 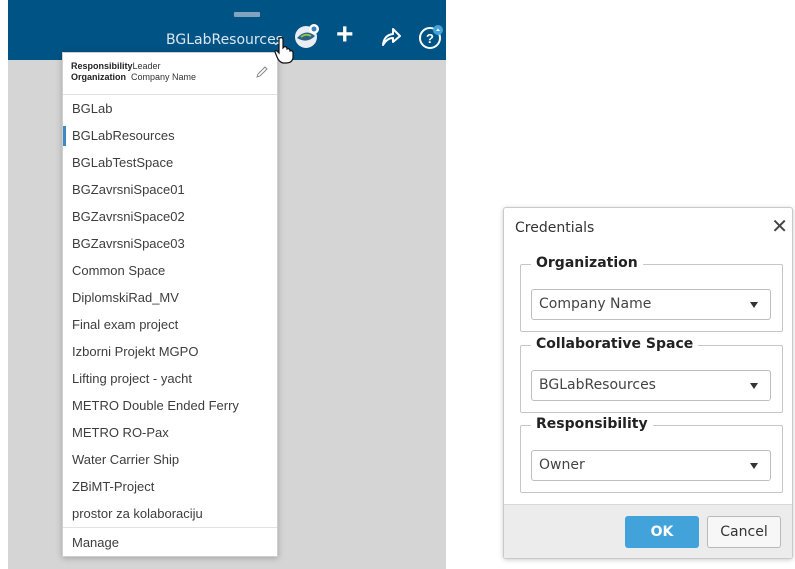 What do you see at coordinates (284, 50) in the screenshot?
I see `hand-cursor-icon` at bounding box center [284, 50].